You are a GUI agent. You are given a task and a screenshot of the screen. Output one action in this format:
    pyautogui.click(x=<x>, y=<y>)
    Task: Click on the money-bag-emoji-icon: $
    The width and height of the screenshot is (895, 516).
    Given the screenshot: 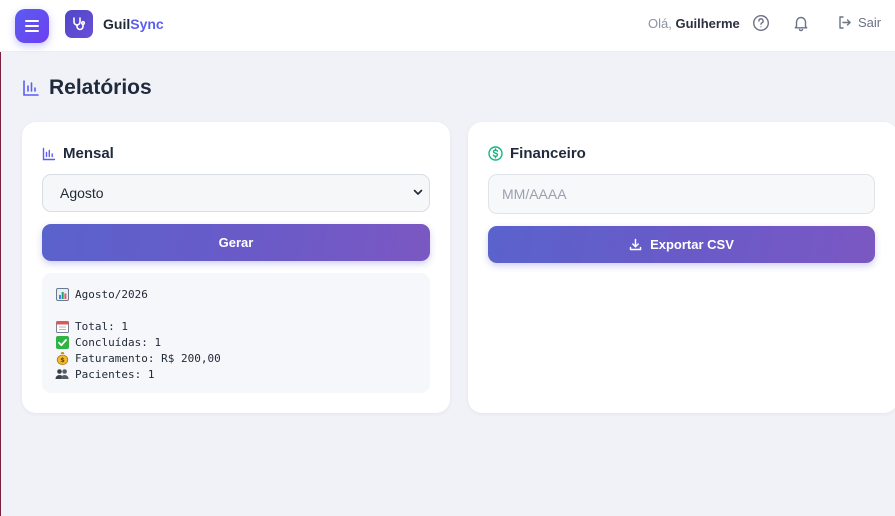 What is the action you would take?
    pyautogui.click(x=62, y=358)
    